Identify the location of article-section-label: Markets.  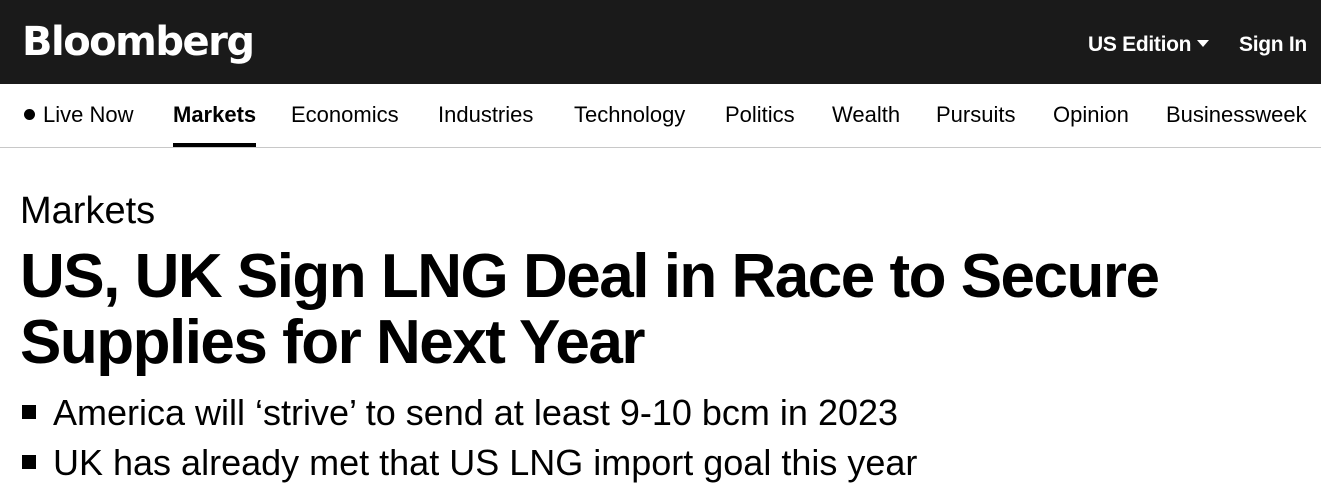
(87, 211).